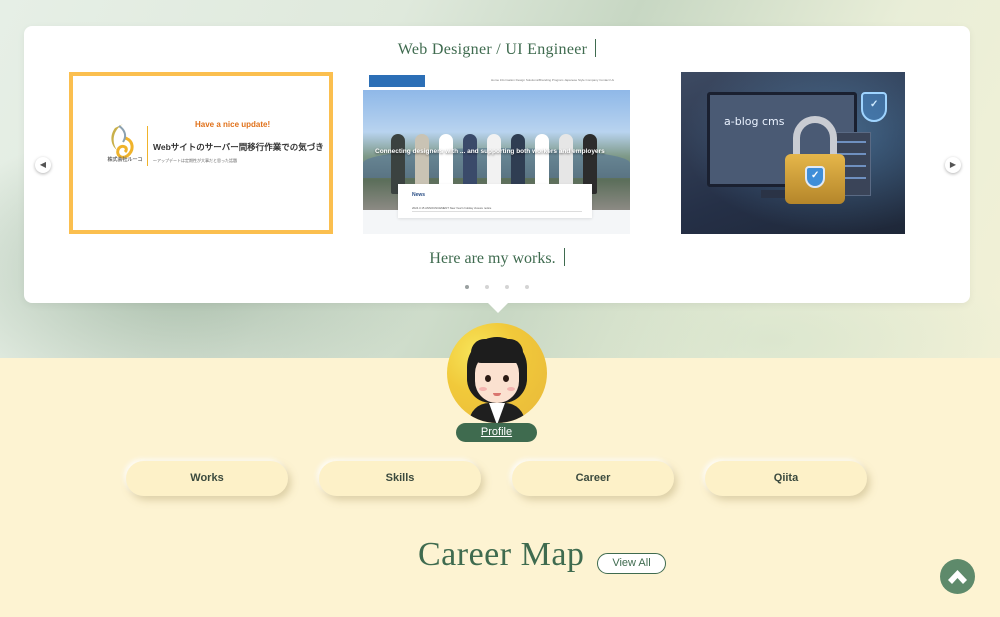 This screenshot has height=617, width=1000. What do you see at coordinates (631, 563) in the screenshot?
I see `view-all-button: View All` at bounding box center [631, 563].